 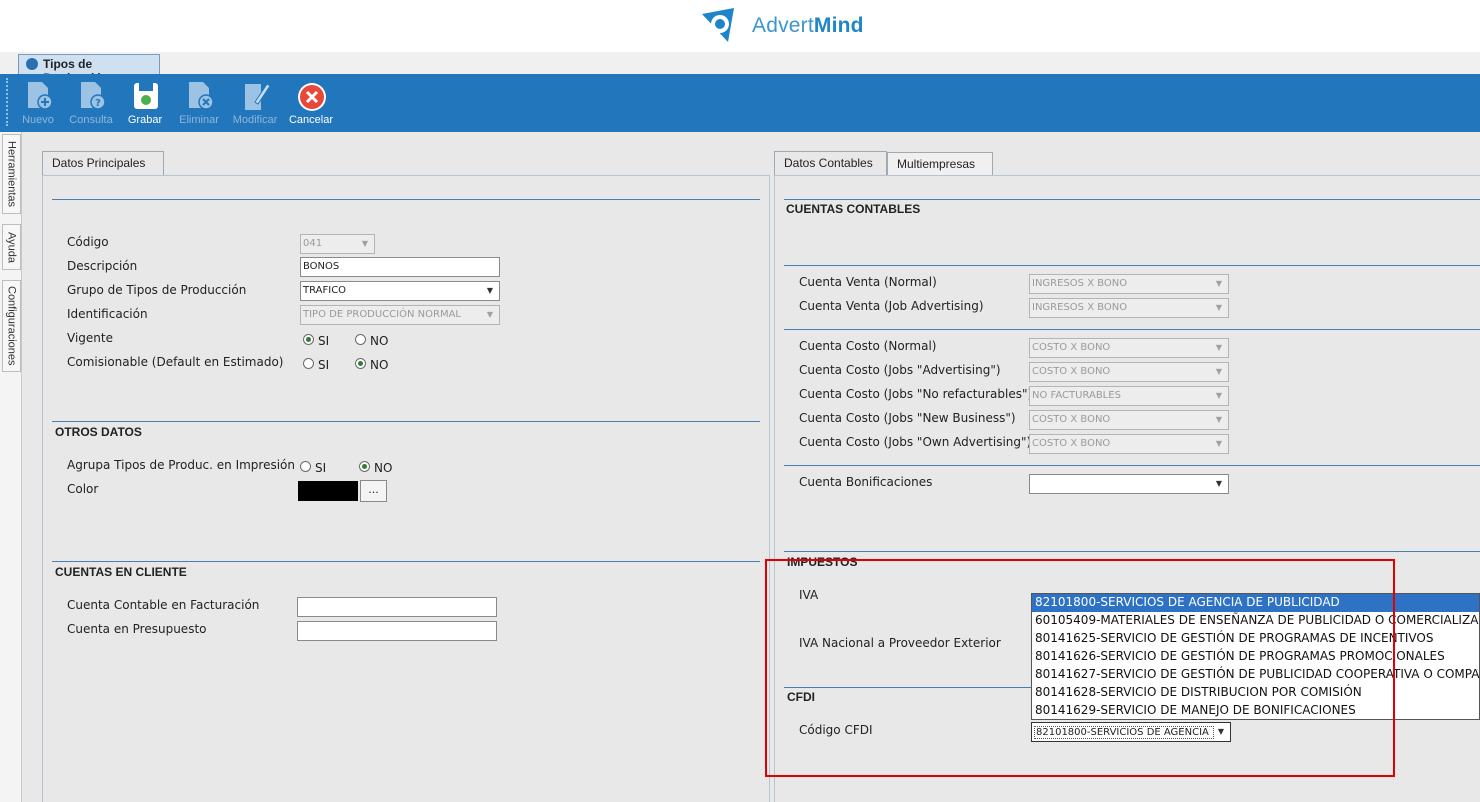 I want to click on grupo-value: TRAFICO, so click(x=325, y=290).